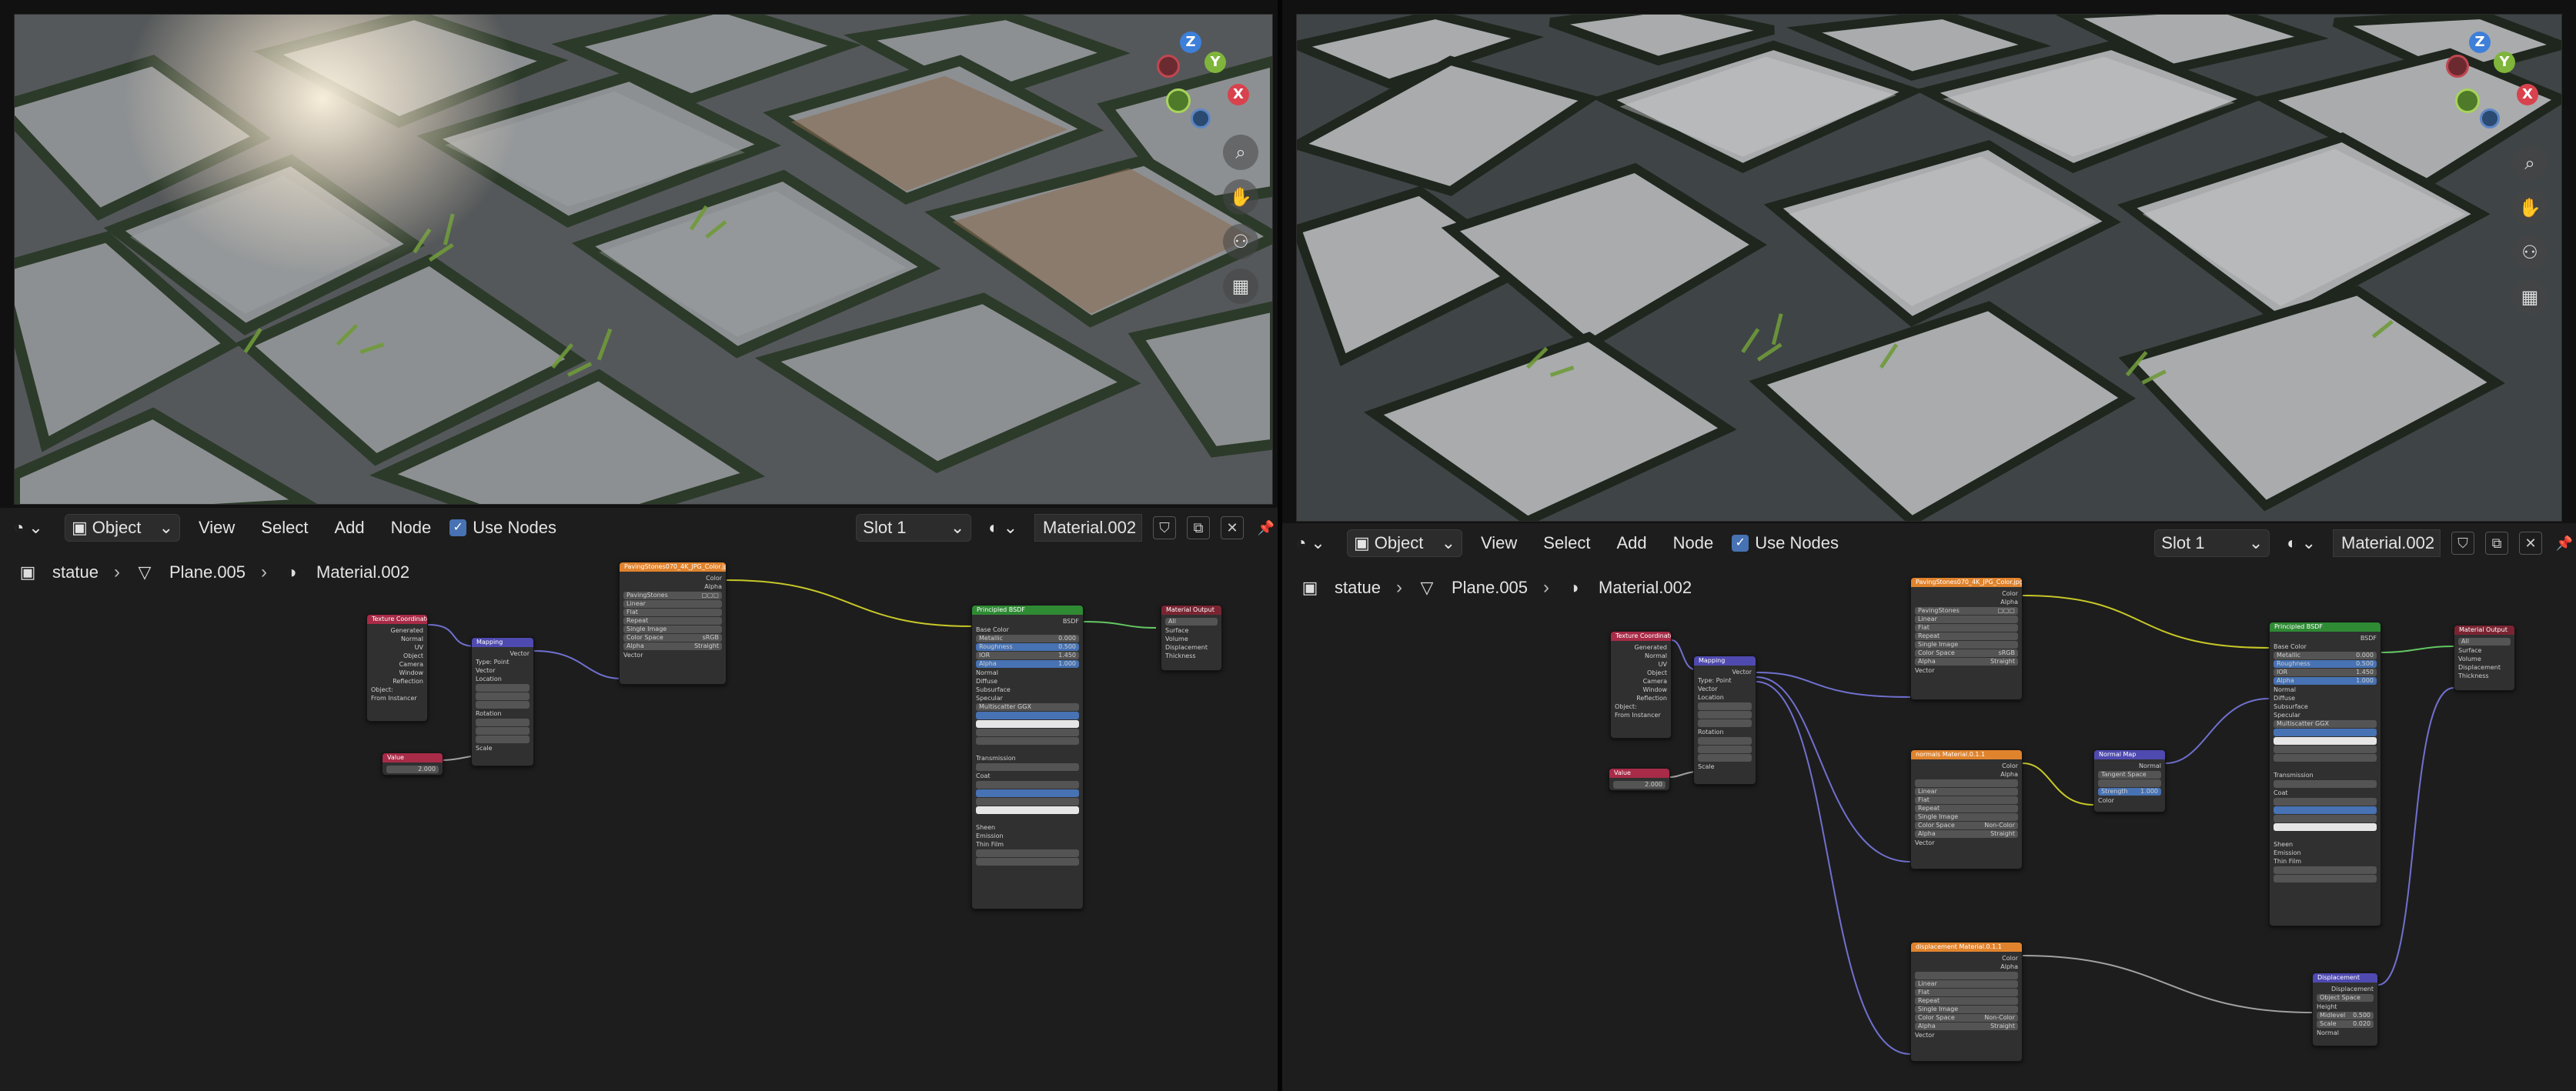  I want to click on camera-view-icon: ⚇, so click(2530, 252).